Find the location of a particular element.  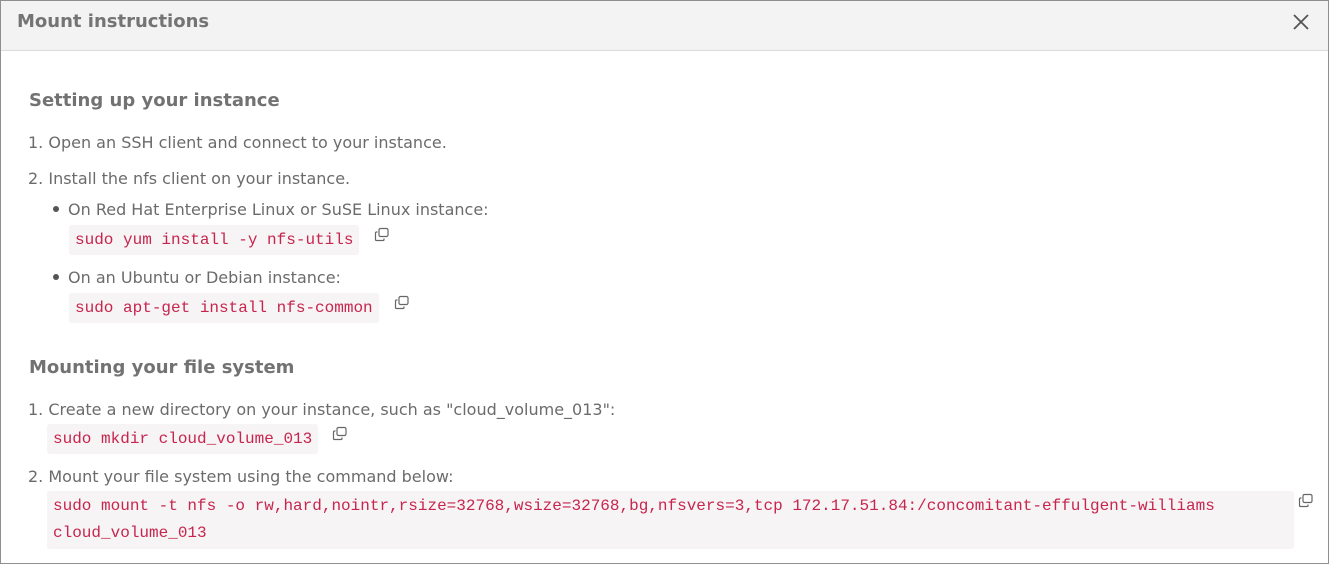

bullet-ubuntu: On an Ubuntu or Debian instance: is located at coordinates (197, 277).